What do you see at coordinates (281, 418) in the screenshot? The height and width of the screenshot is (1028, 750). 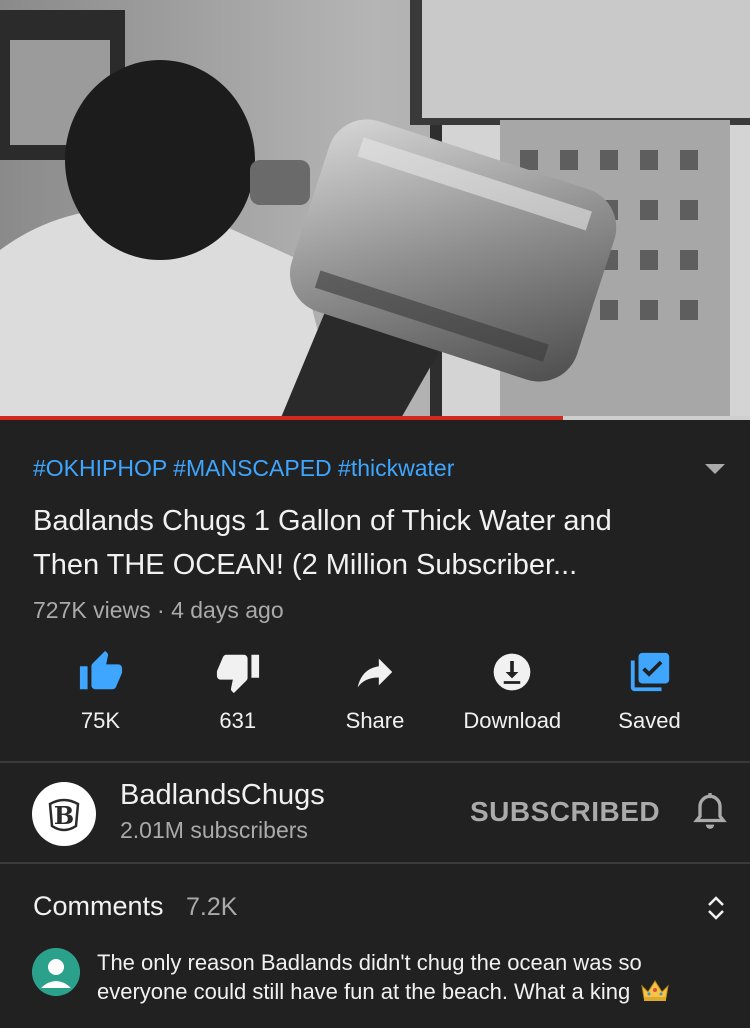 I see `video-progress-fill` at bounding box center [281, 418].